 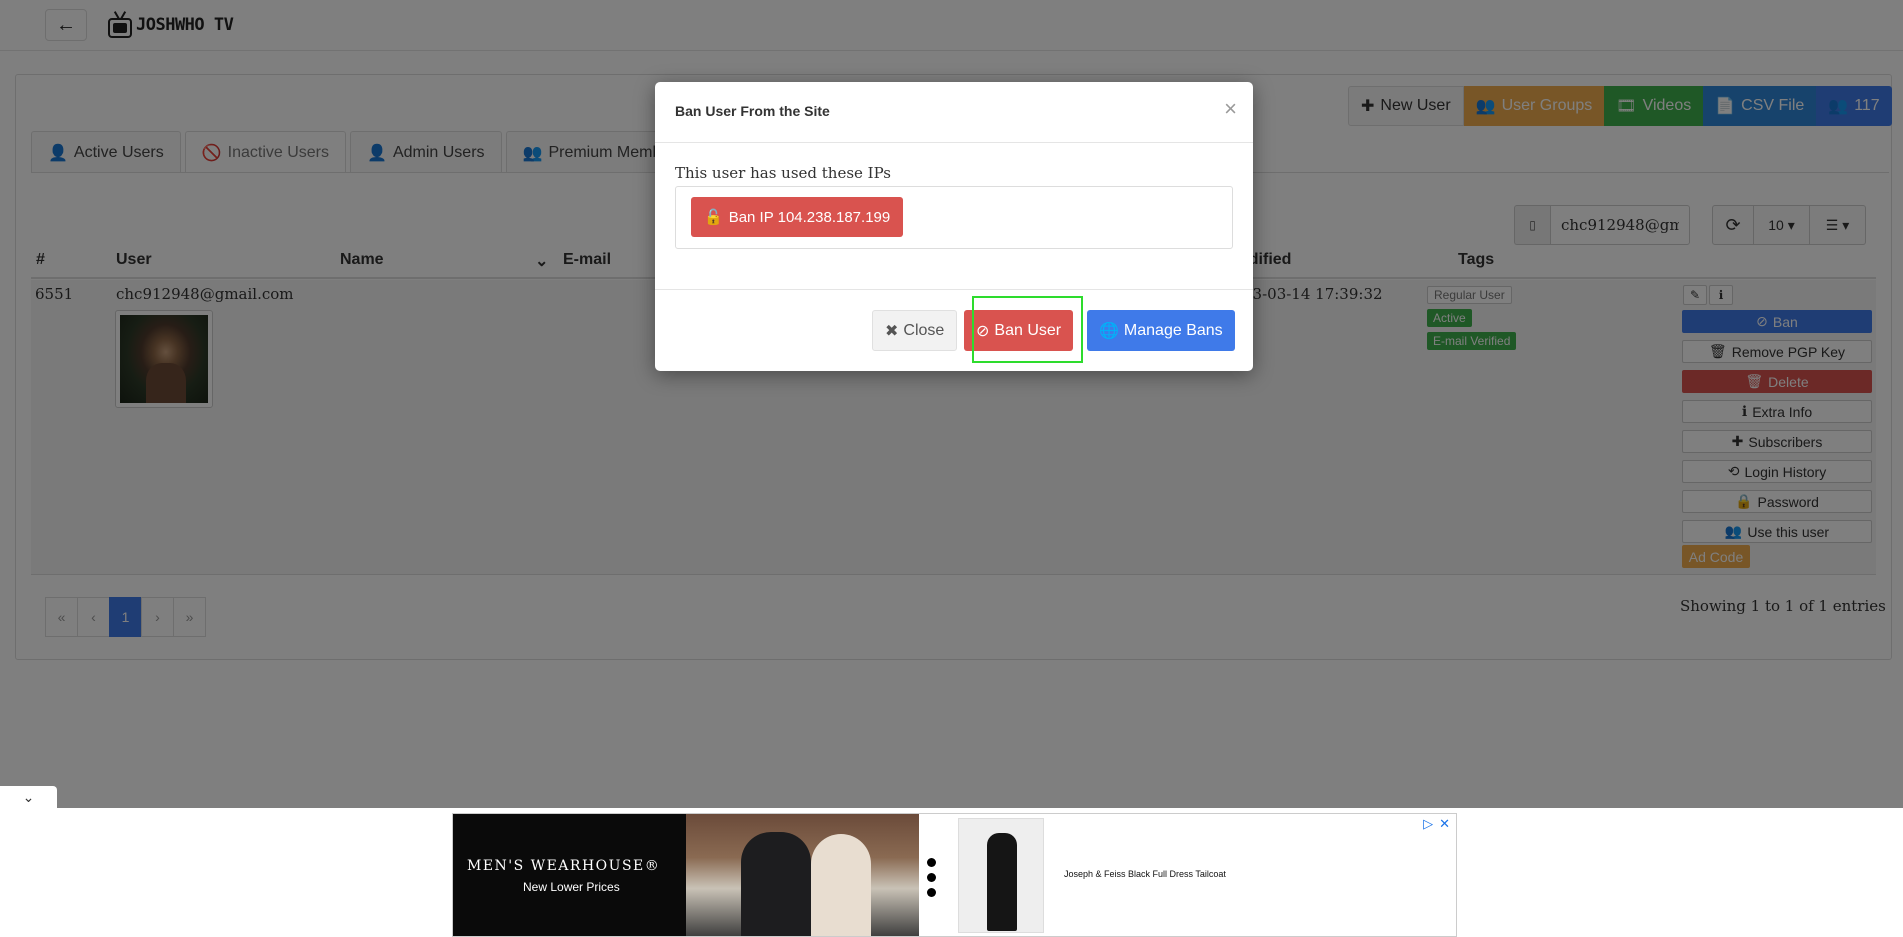 What do you see at coordinates (802, 875) in the screenshot?
I see `ad-couple-photo` at bounding box center [802, 875].